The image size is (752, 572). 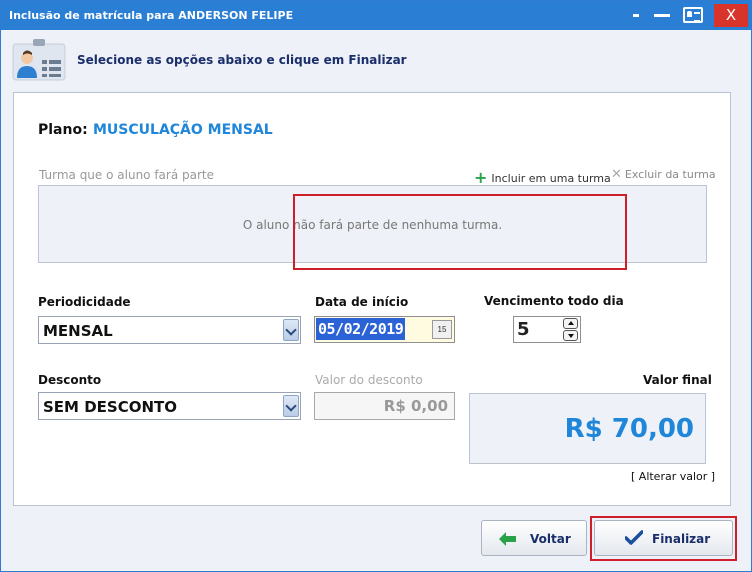 I want to click on discount-amount-field: R$ 0,00, so click(x=384, y=406).